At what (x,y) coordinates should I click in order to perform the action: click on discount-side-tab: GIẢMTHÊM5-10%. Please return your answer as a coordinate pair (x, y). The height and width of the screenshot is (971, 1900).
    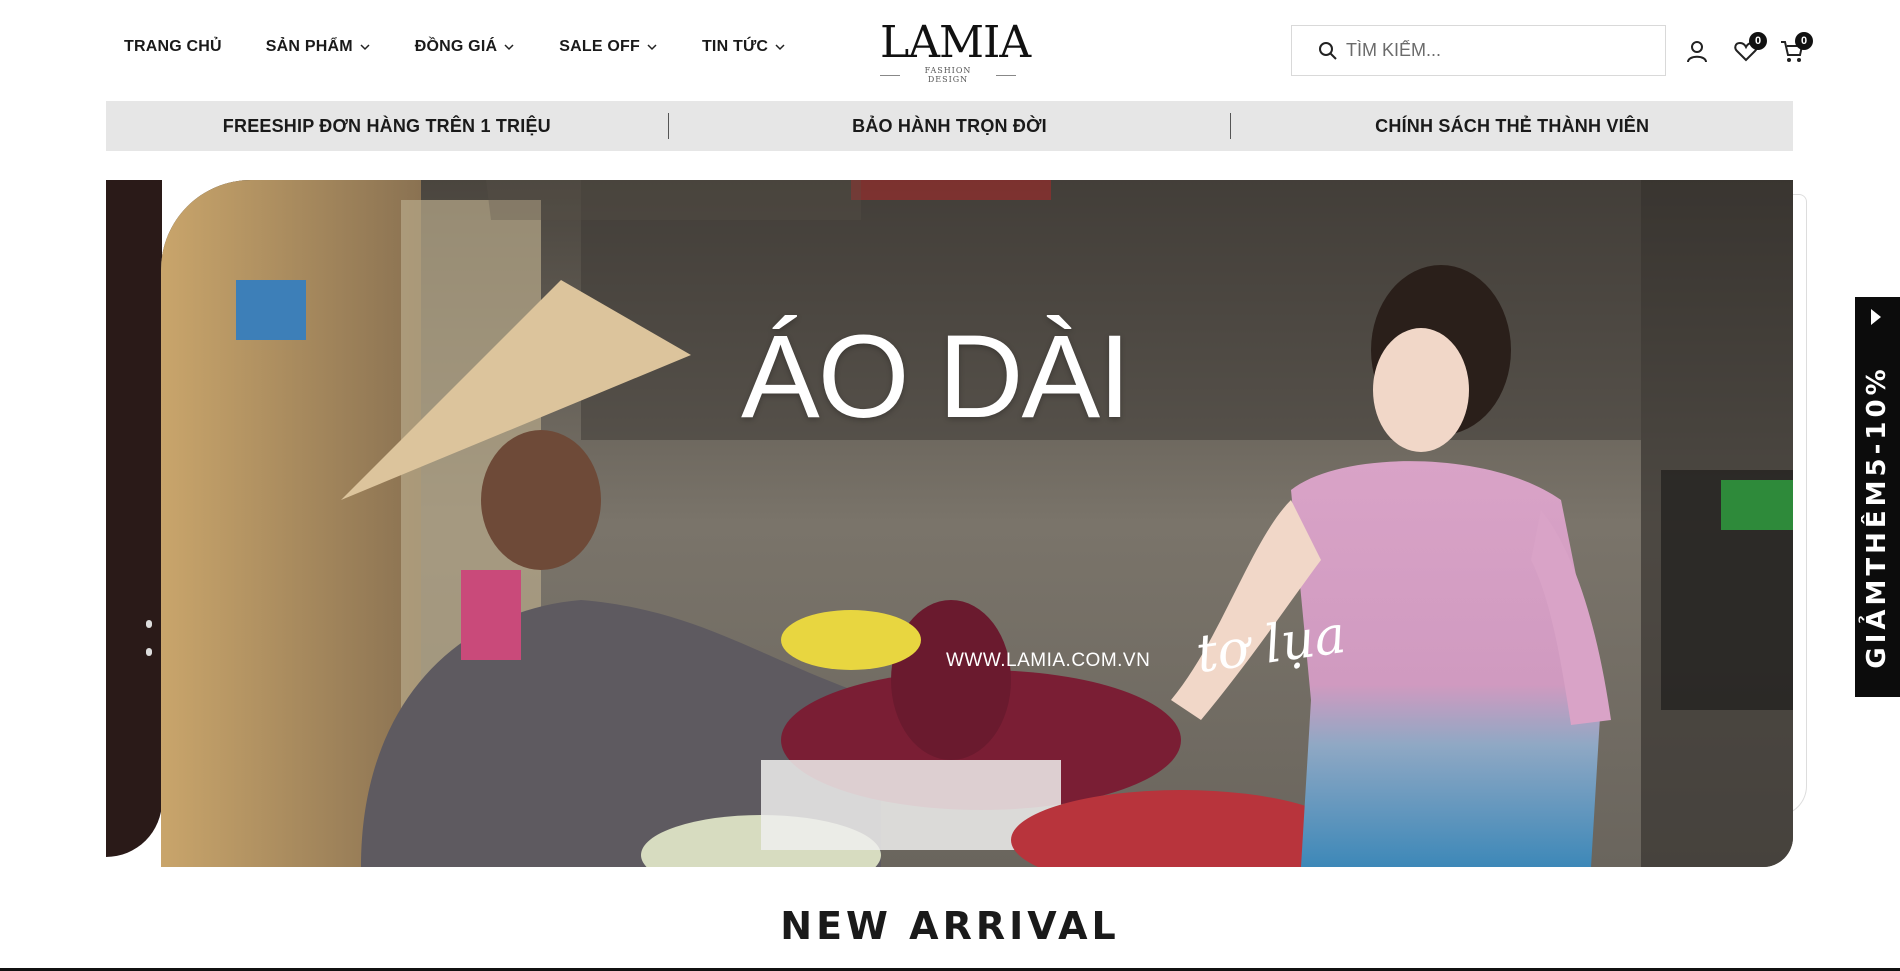
    Looking at the image, I should click on (1877, 497).